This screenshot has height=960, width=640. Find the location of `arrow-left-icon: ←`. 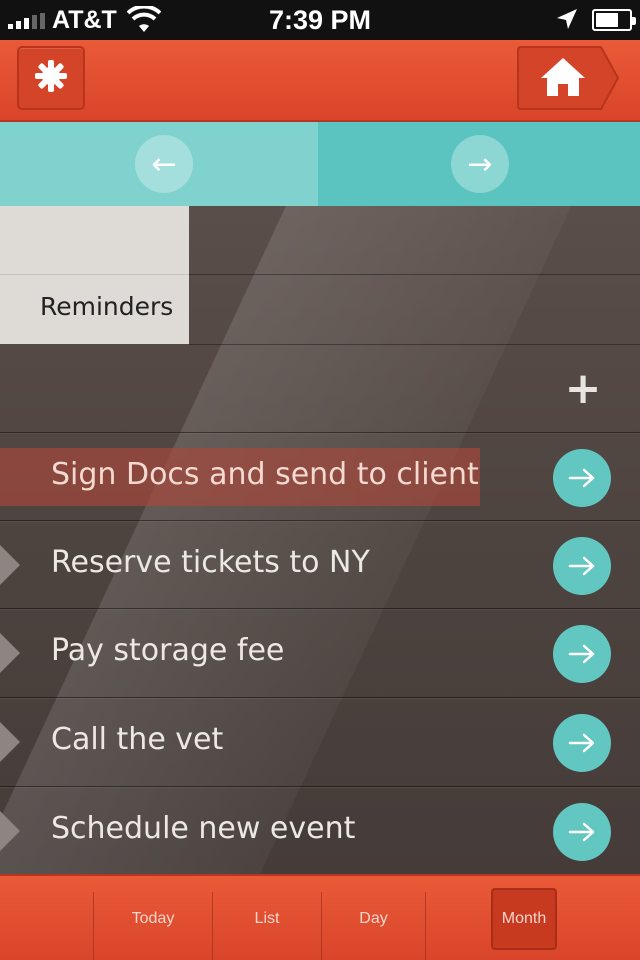

arrow-left-icon: ← is located at coordinates (164, 164).